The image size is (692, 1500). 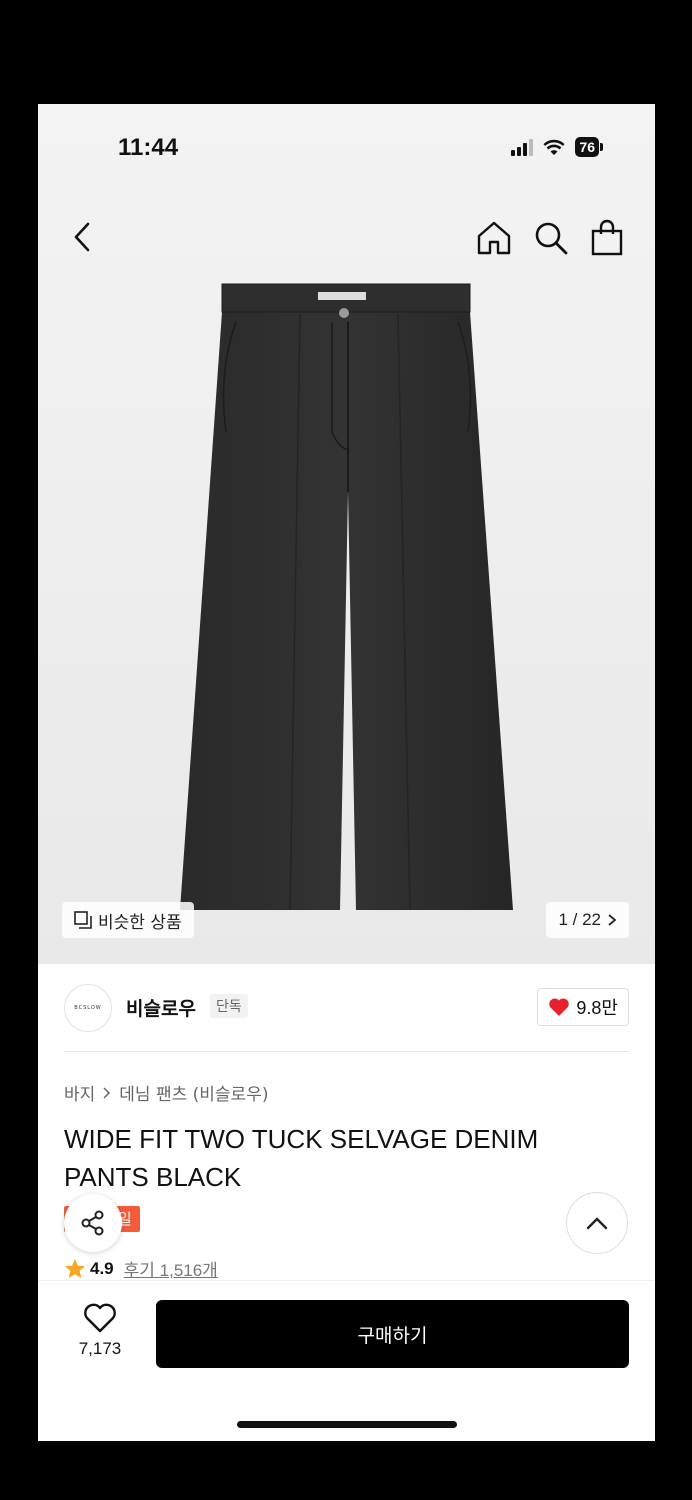 I want to click on image-counter-text: 1 / 22, so click(x=579, y=919).